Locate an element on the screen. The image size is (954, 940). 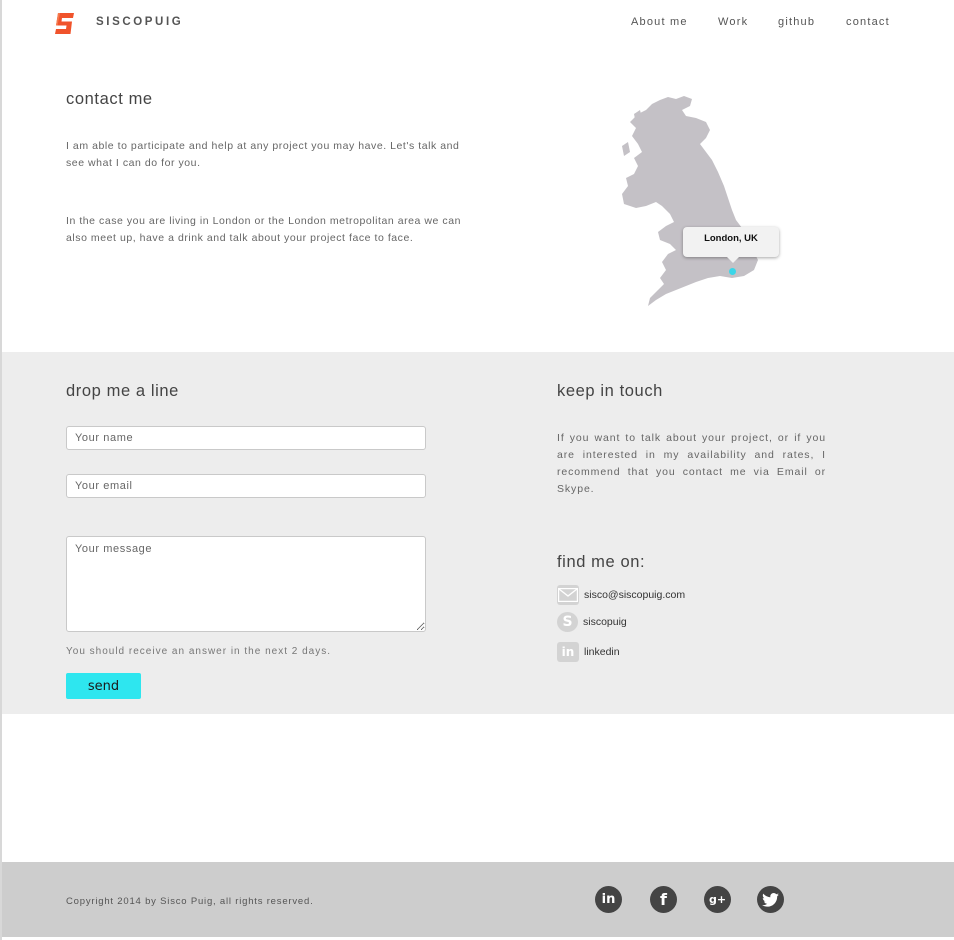
nav-github: github is located at coordinates (796, 22).